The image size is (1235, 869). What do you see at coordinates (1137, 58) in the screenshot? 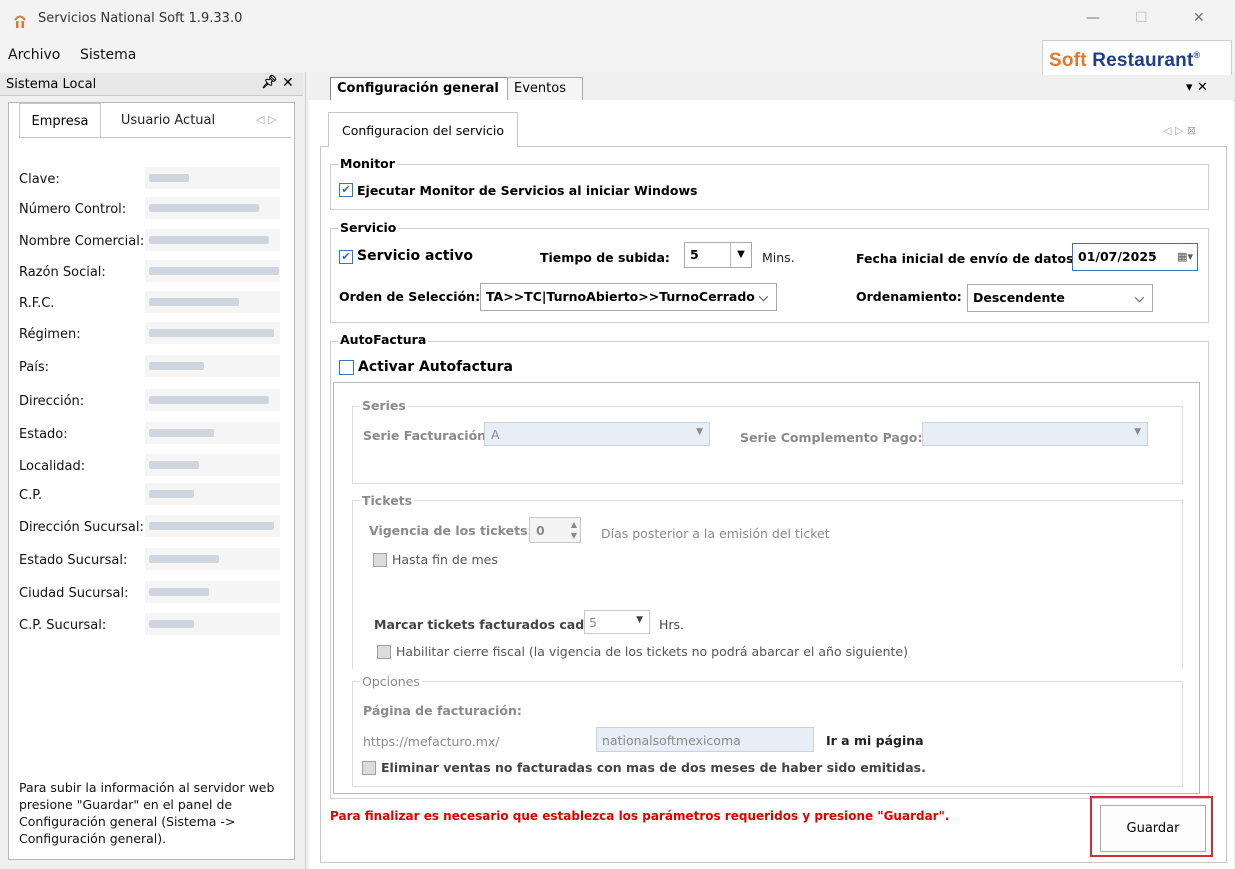
I see `soft-restaurant-logo: Soft Restaurant®` at bounding box center [1137, 58].